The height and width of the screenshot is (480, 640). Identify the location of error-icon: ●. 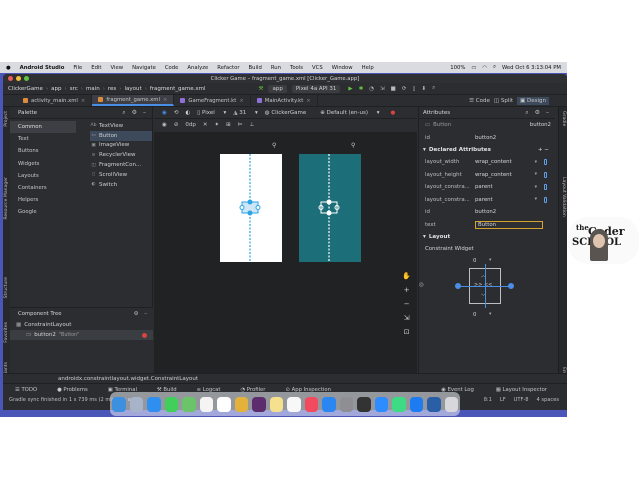
(392, 113).